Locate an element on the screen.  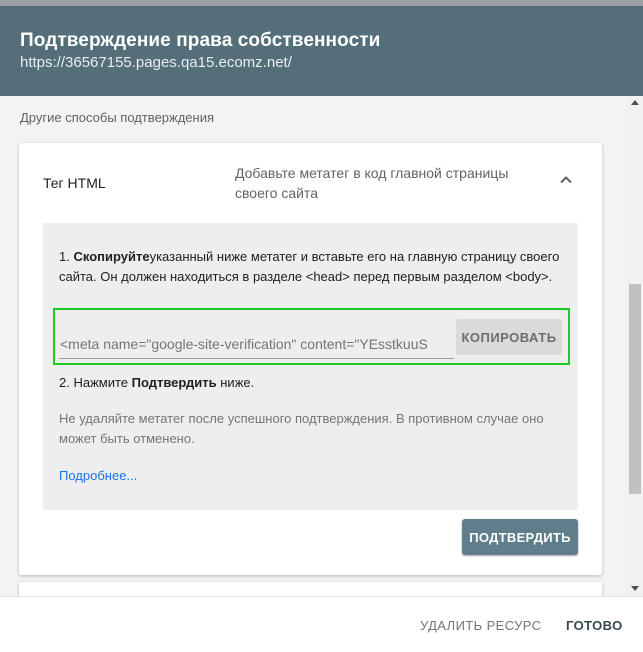
content-scrollbar is located at coordinates (635, 346).